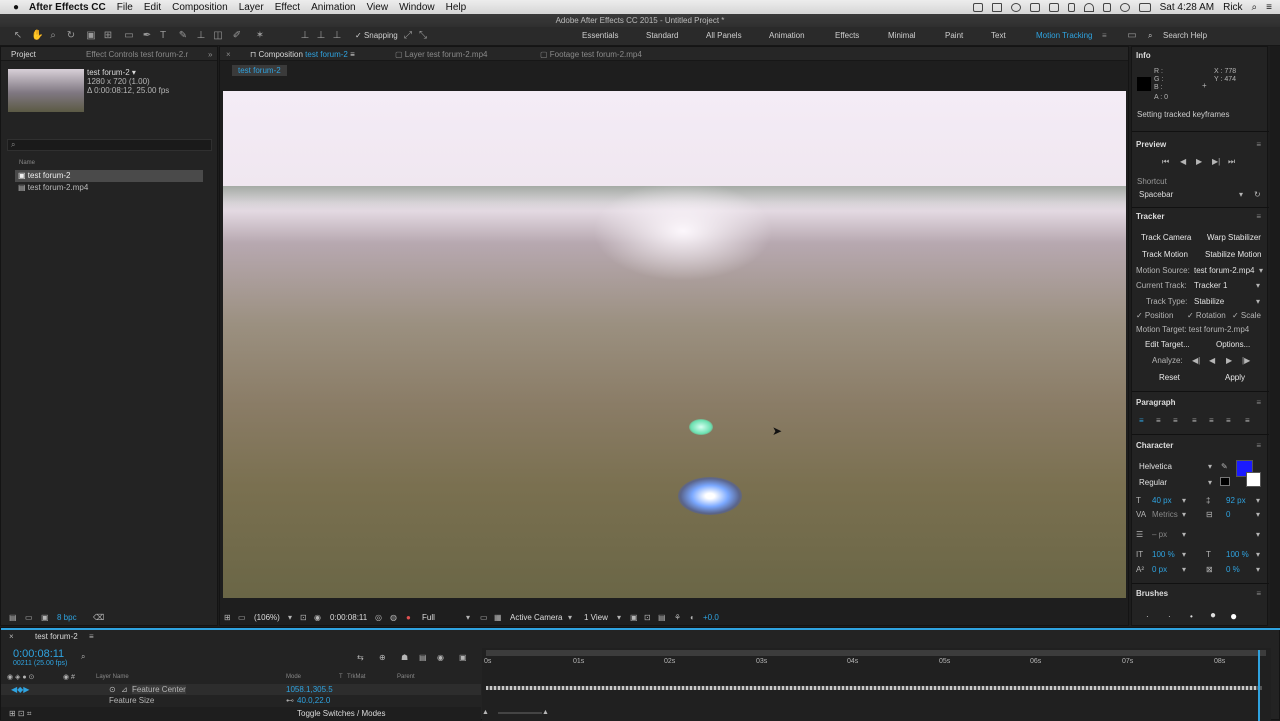 This screenshot has height=721, width=1280. What do you see at coordinates (23, 54) in the screenshot?
I see `tab-project: Project` at bounding box center [23, 54].